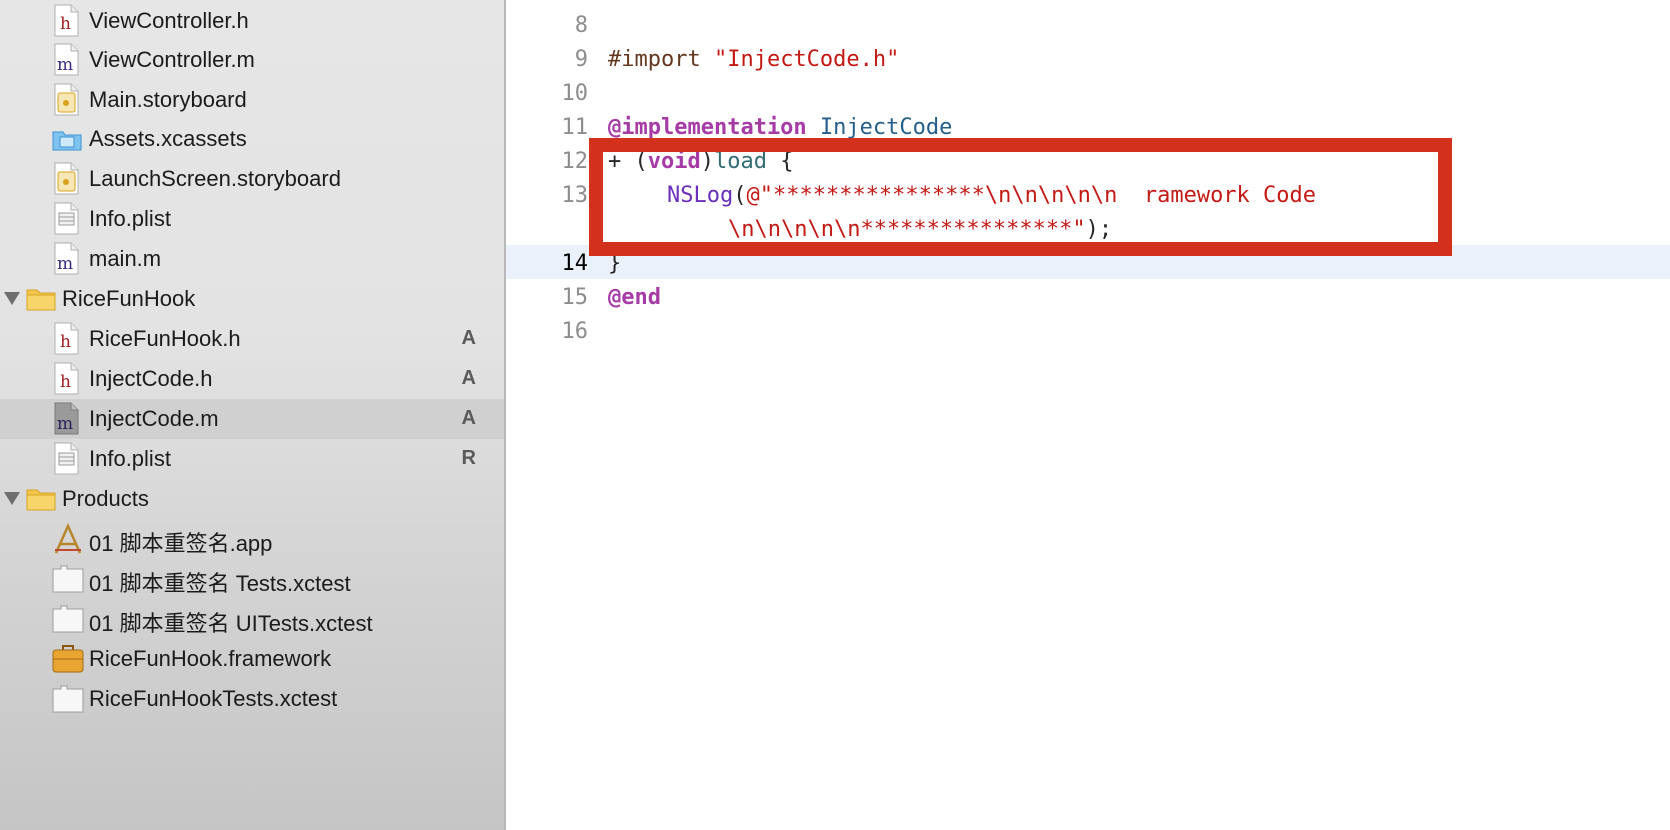  Describe the element at coordinates (780, 161) in the screenshot. I see `code-token: {` at that location.